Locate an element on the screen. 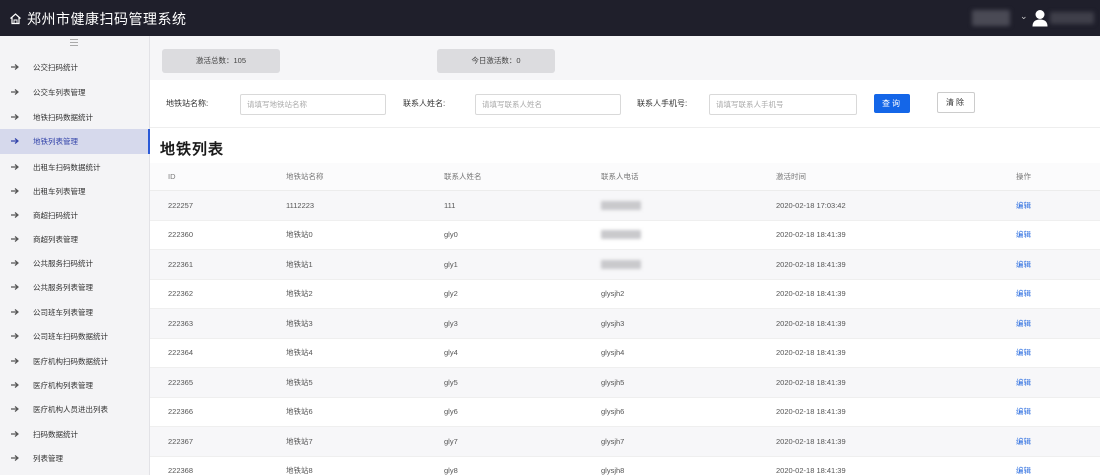 The height and width of the screenshot is (475, 1100). cell-id: 222367 is located at coordinates (181, 441).